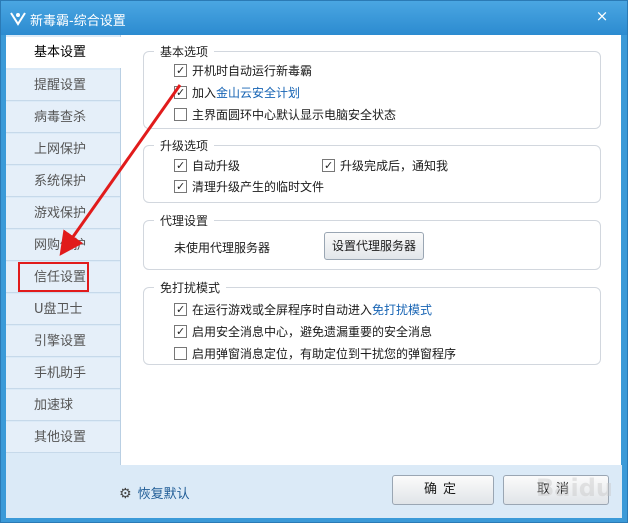 This screenshot has width=628, height=523. What do you see at coordinates (63, 341) in the screenshot?
I see `sidebar-item-engine: 引擎设置` at bounding box center [63, 341].